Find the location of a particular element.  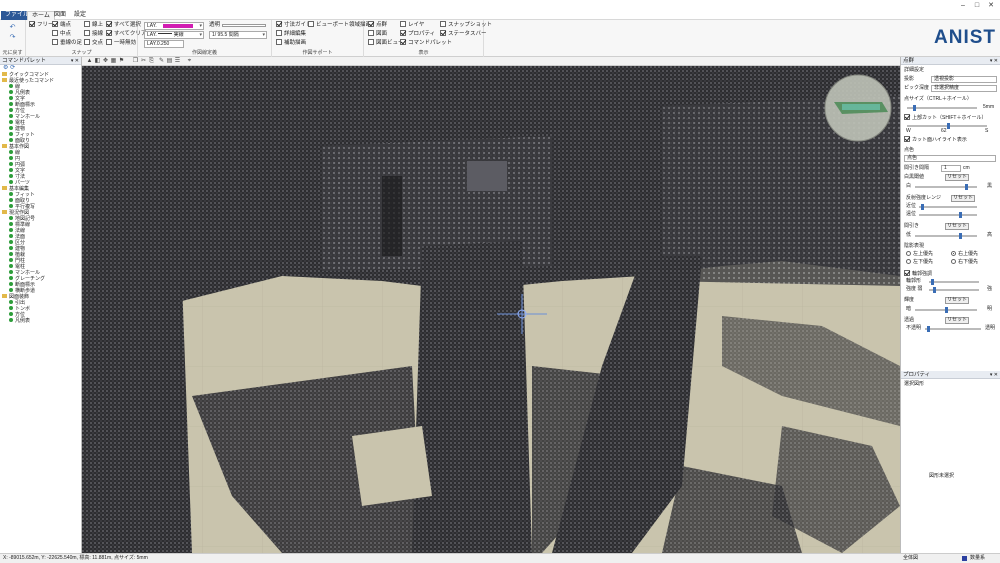

balance-slider is located at coordinates (946, 187).